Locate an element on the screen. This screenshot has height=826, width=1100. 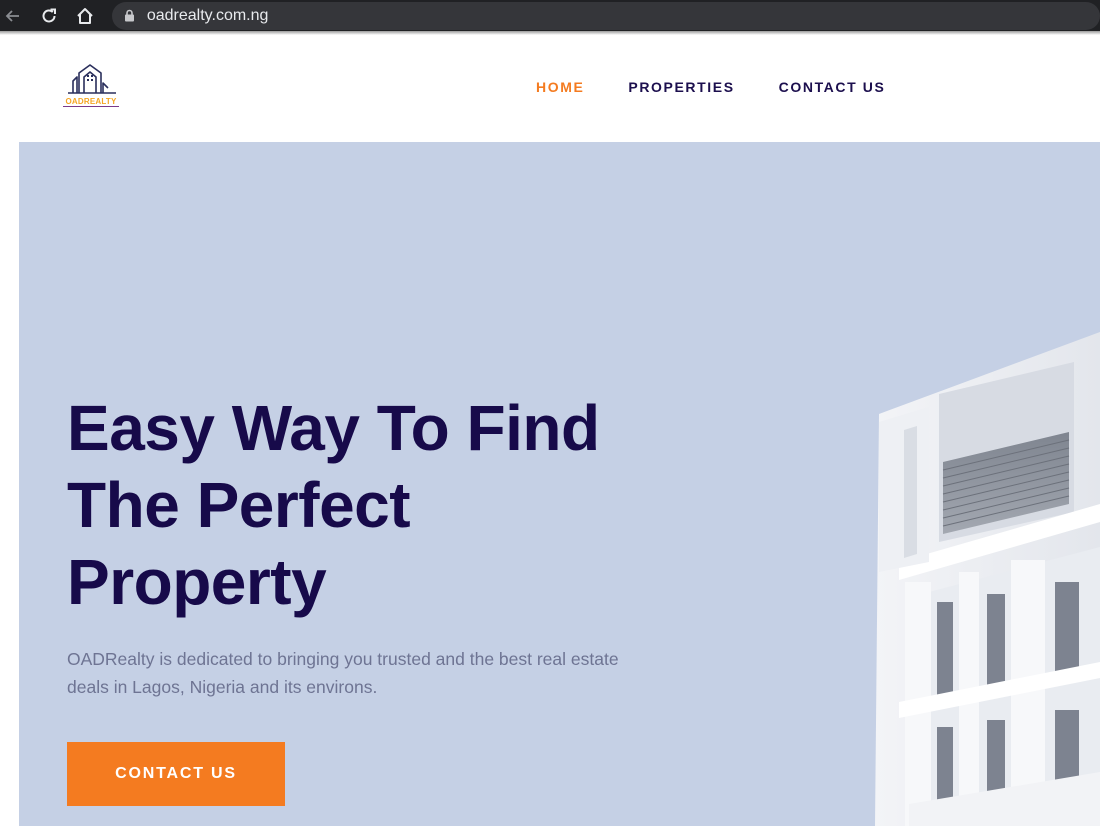
lock-icon is located at coordinates (129, 15).